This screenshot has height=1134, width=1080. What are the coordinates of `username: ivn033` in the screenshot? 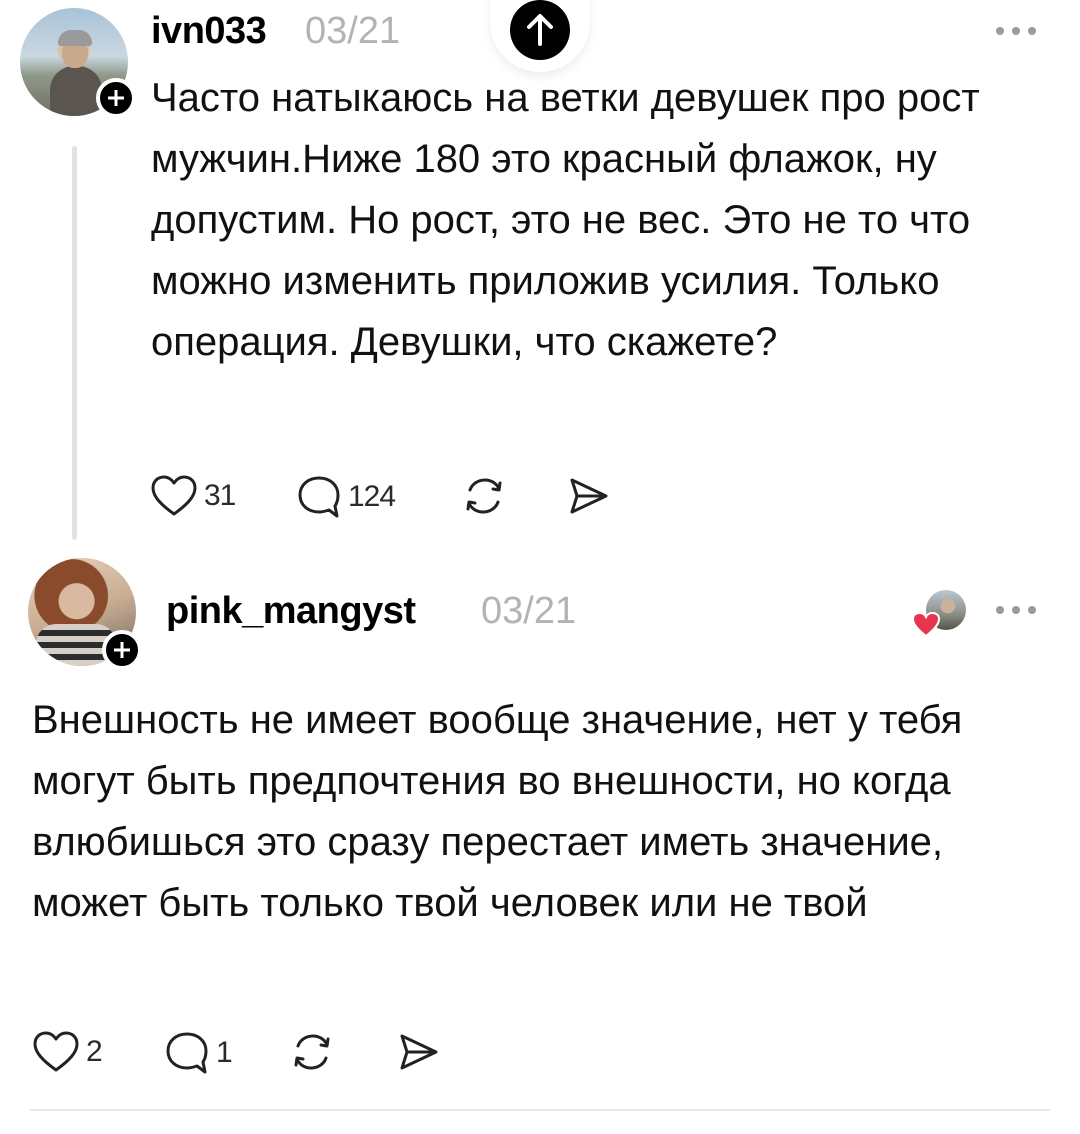 It's located at (209, 31).